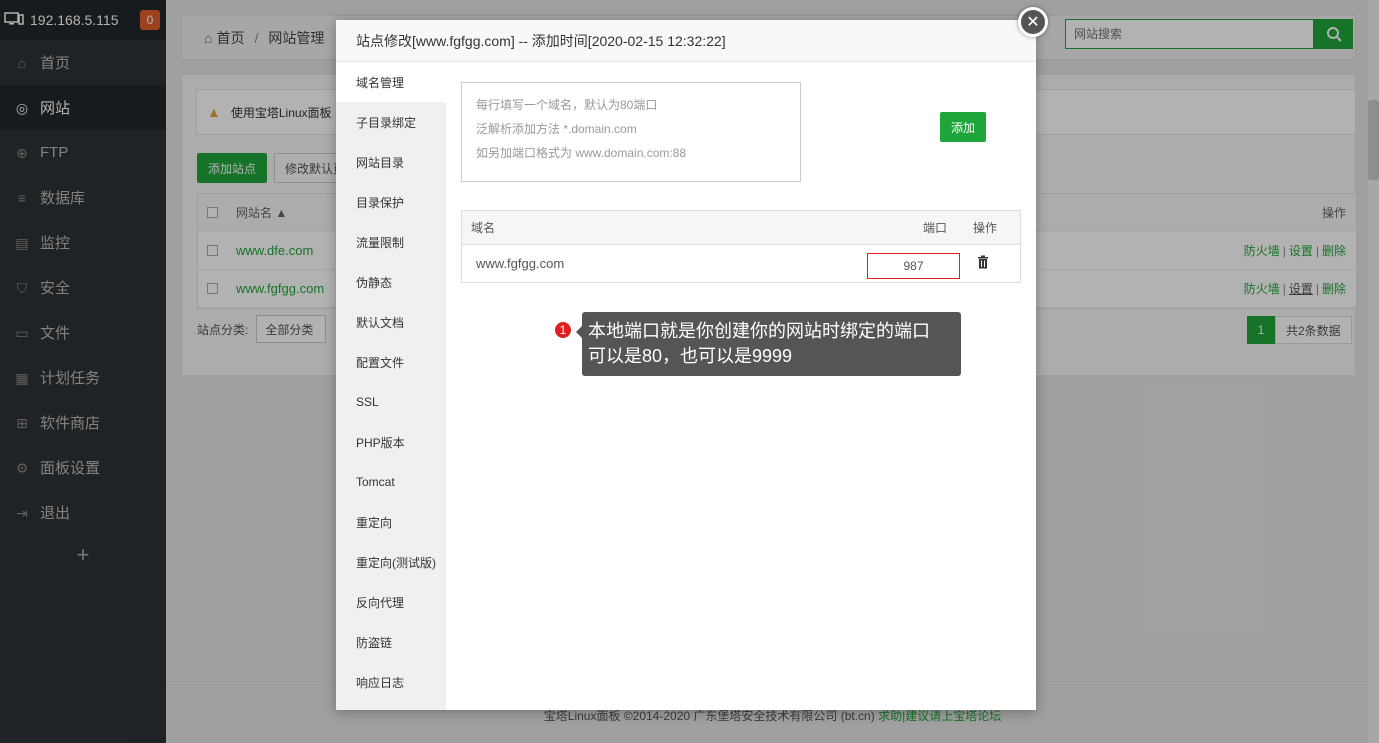 This screenshot has height=743, width=1379. What do you see at coordinates (913, 266) in the screenshot?
I see `port-value: 987` at bounding box center [913, 266].